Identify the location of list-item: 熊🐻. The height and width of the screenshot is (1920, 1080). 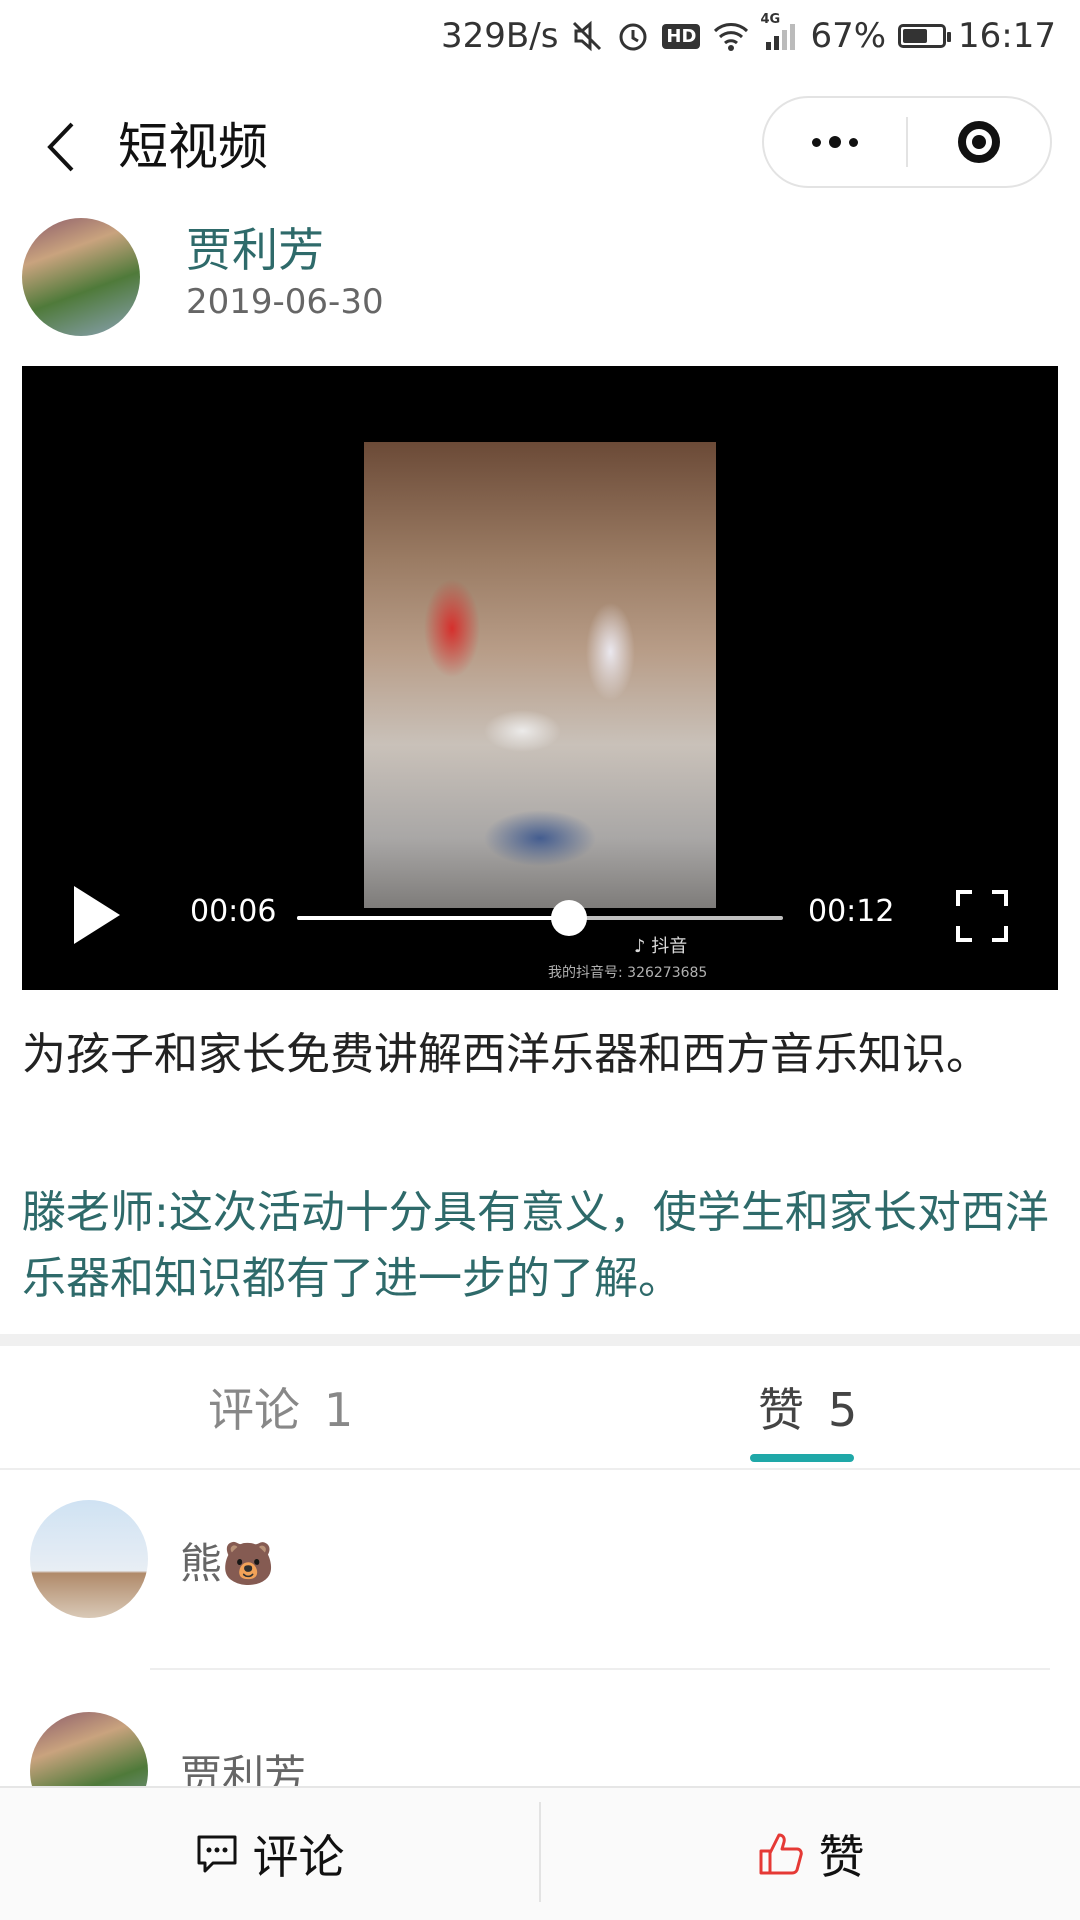
(540, 1570).